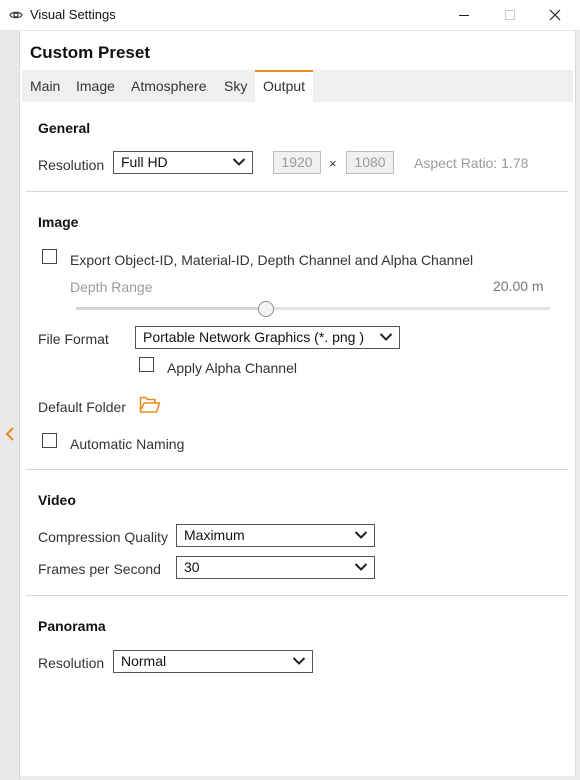 Image resolution: width=580 pixels, height=780 pixels. Describe the element at coordinates (192, 567) in the screenshot. I see `fps-value: 30` at that location.